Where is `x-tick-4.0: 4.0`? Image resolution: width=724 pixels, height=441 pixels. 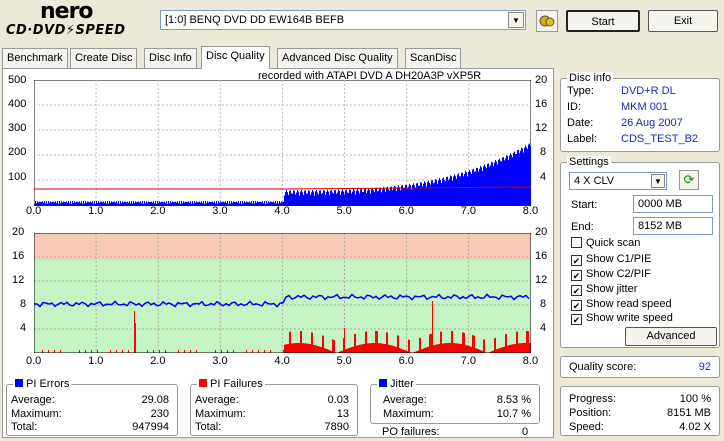 x-tick-4.0: 4.0 is located at coordinates (282, 211).